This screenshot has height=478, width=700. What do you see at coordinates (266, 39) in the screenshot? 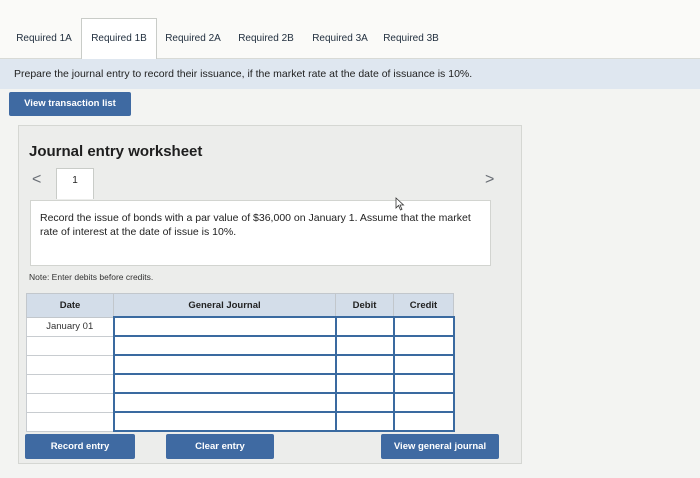
I see `tab-required-2b: Required 2B` at bounding box center [266, 39].